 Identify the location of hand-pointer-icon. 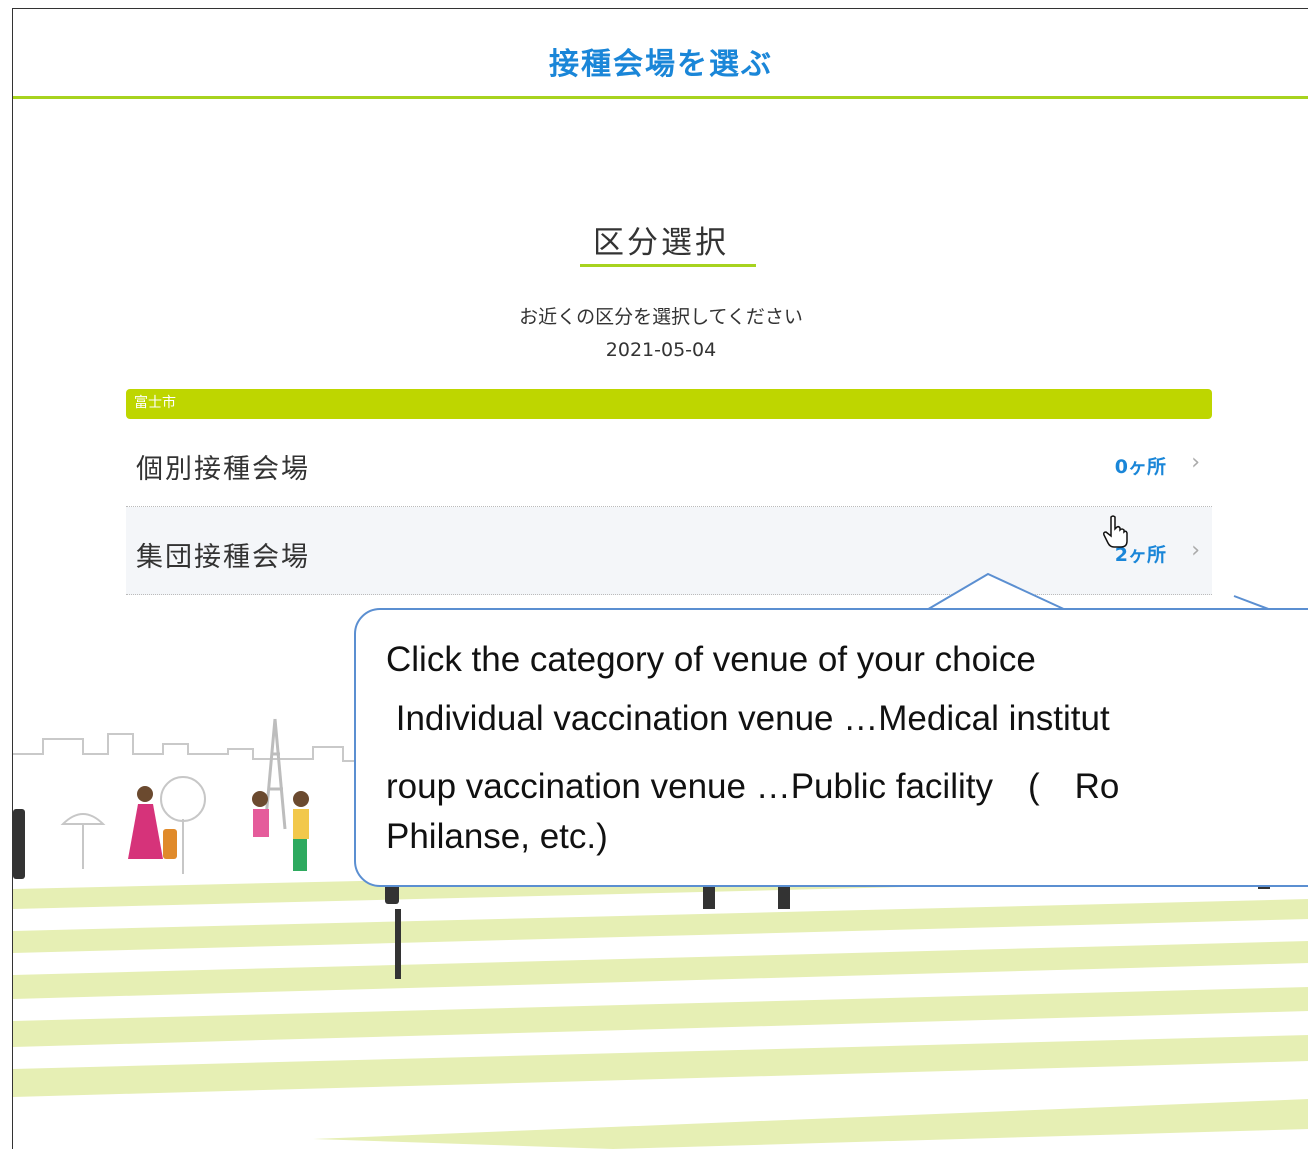
(1115, 531).